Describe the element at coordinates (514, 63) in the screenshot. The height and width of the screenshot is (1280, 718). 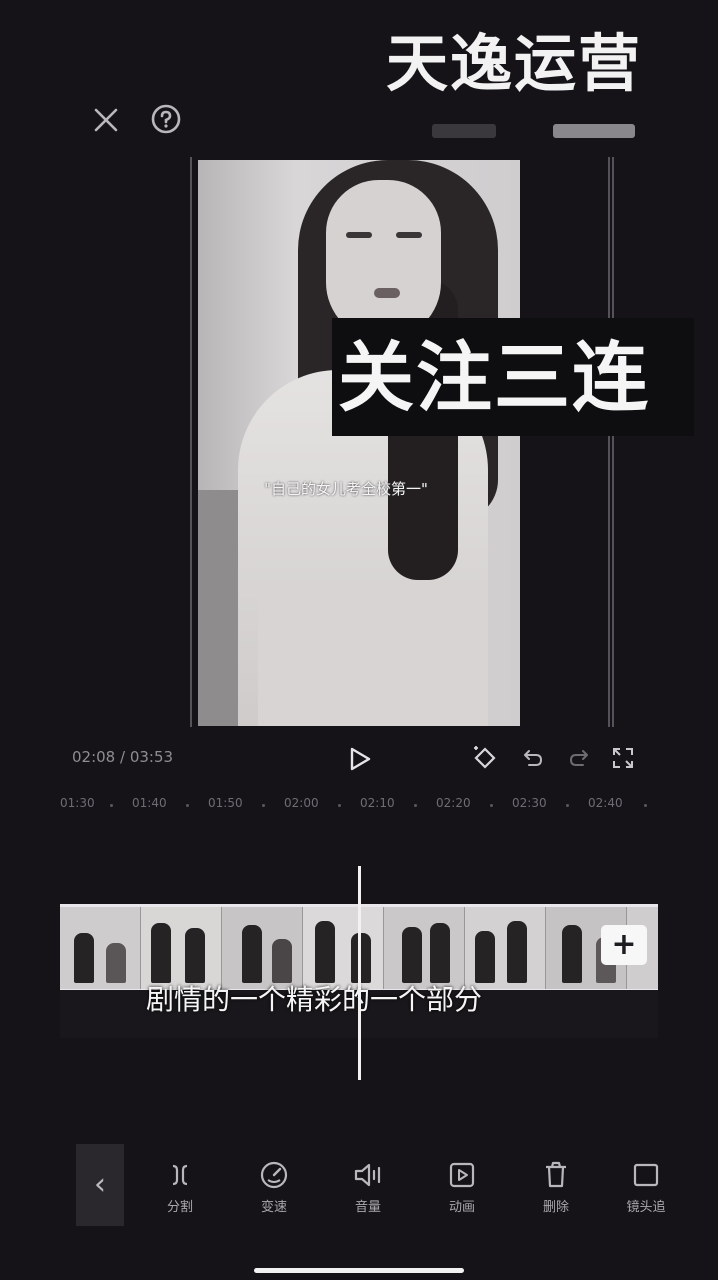
I see `watermark-text: 天逸运营` at that location.